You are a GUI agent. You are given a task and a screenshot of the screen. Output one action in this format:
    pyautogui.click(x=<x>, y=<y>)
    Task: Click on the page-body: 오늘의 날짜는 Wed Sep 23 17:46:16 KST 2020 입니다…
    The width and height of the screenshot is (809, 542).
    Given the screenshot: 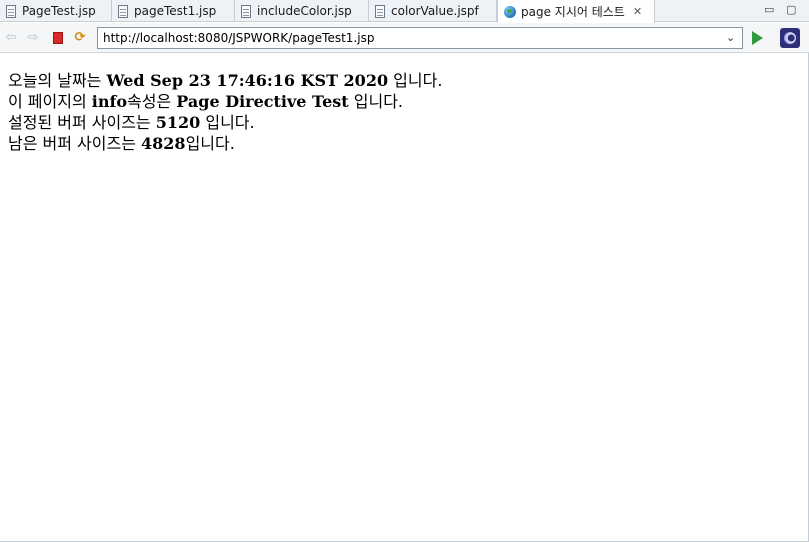 What is the action you would take?
    pyautogui.click(x=225, y=112)
    